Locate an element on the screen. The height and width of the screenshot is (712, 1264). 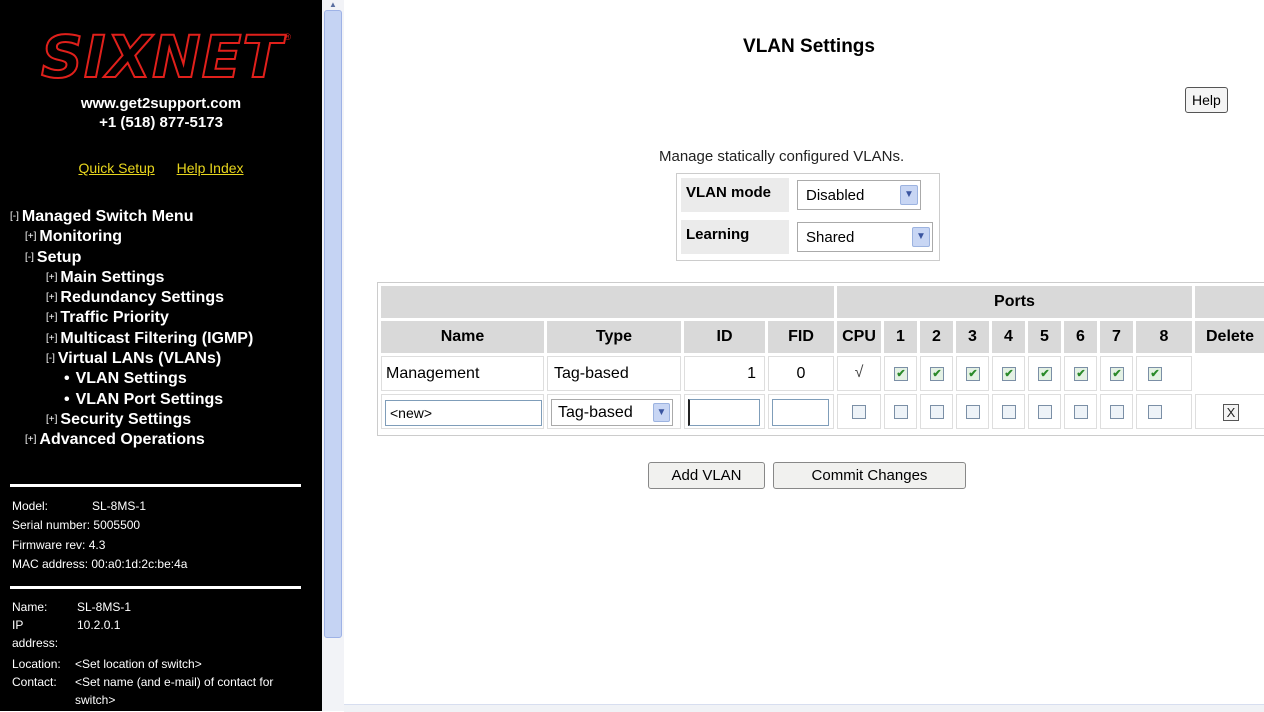
column-header-name: Name is located at coordinates (462, 337).